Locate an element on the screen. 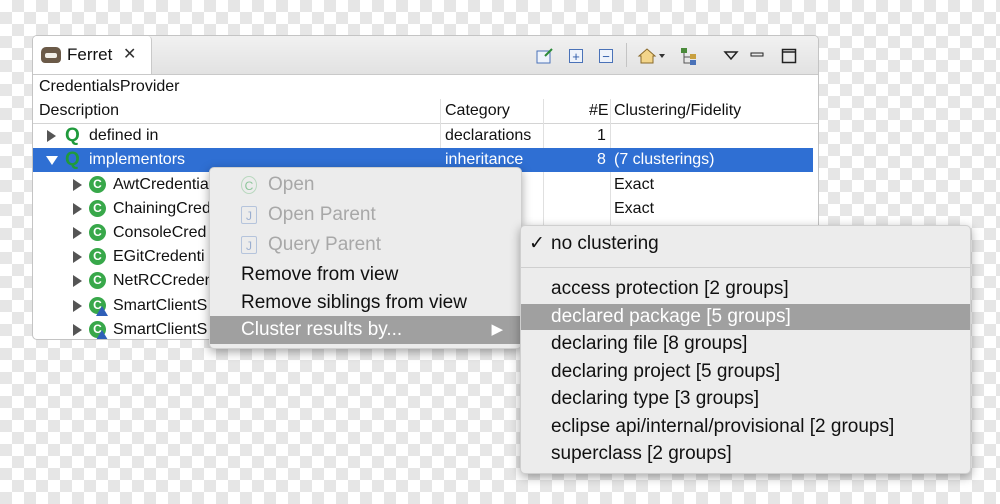 The width and height of the screenshot is (1000, 504). row-label: EGitCredenti is located at coordinates (159, 256).